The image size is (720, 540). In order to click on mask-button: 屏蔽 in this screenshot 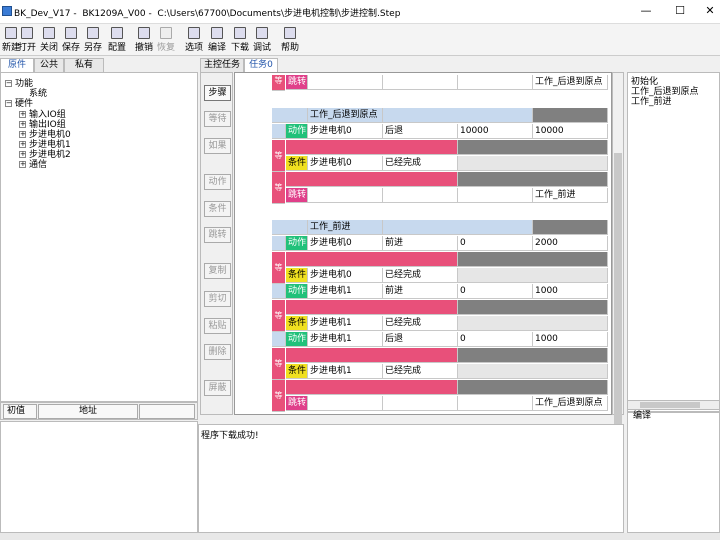, I will do `click(217, 388)`.